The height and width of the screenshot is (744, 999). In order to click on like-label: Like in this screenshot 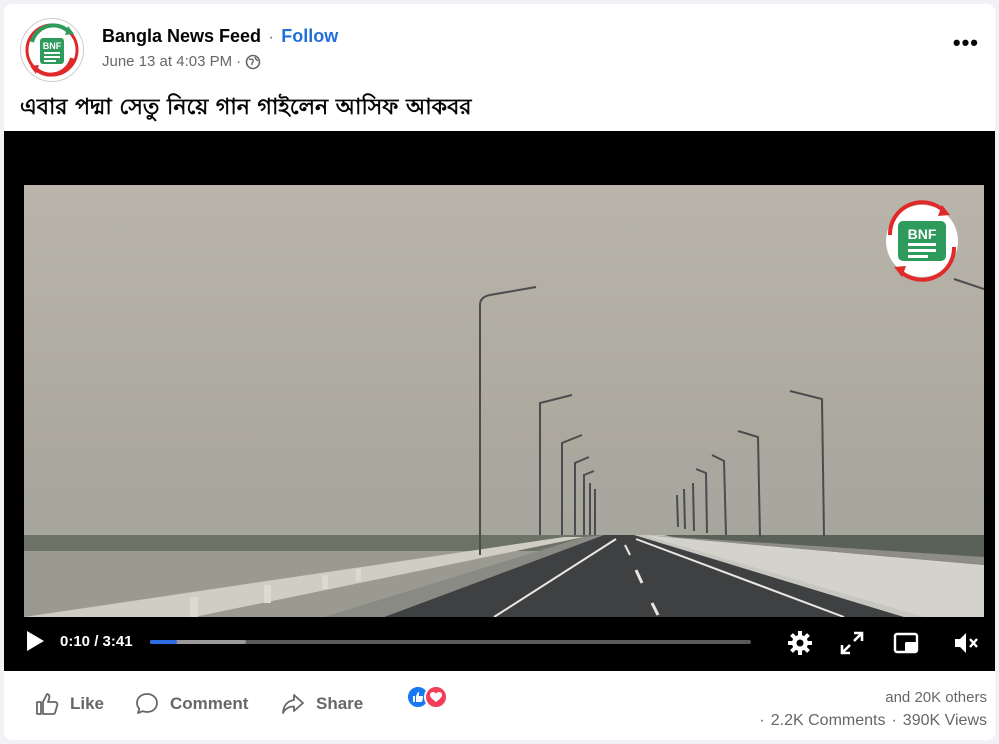, I will do `click(87, 703)`.